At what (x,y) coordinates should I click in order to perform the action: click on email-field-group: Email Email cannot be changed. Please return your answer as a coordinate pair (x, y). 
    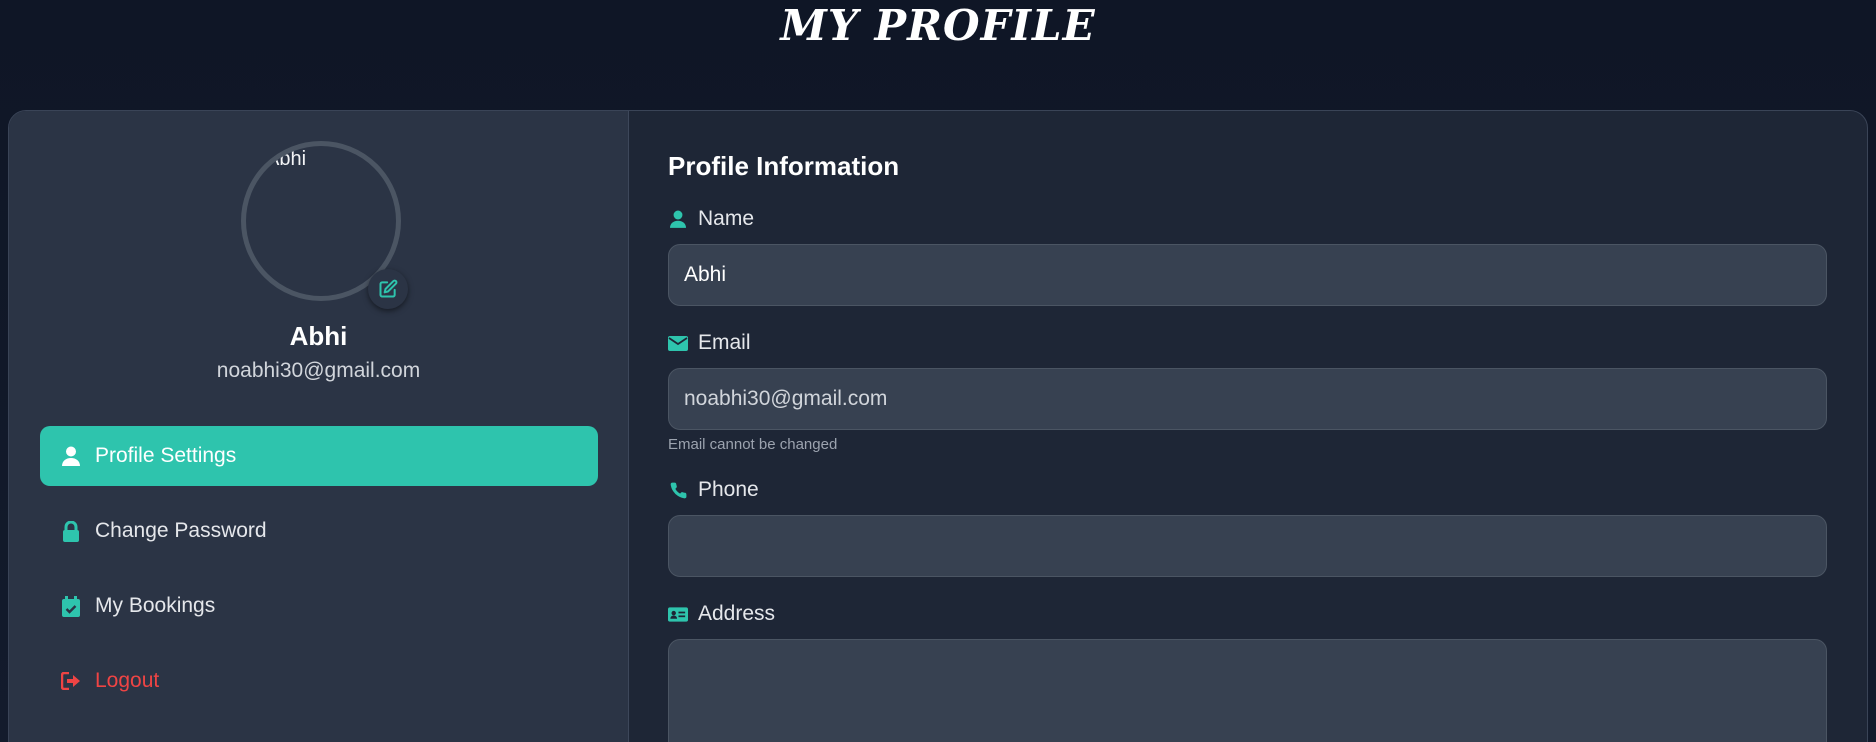
    Looking at the image, I should click on (1248, 391).